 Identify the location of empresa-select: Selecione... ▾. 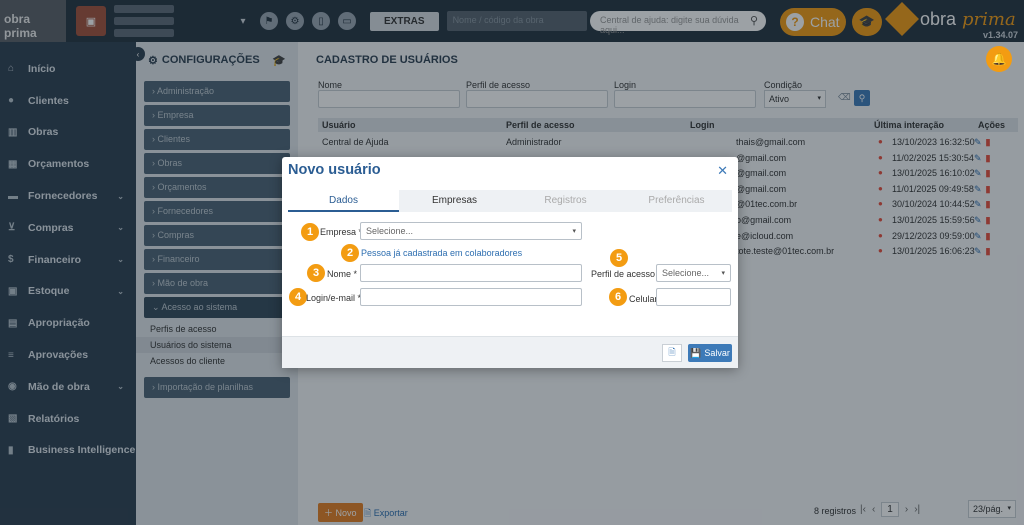
(471, 231).